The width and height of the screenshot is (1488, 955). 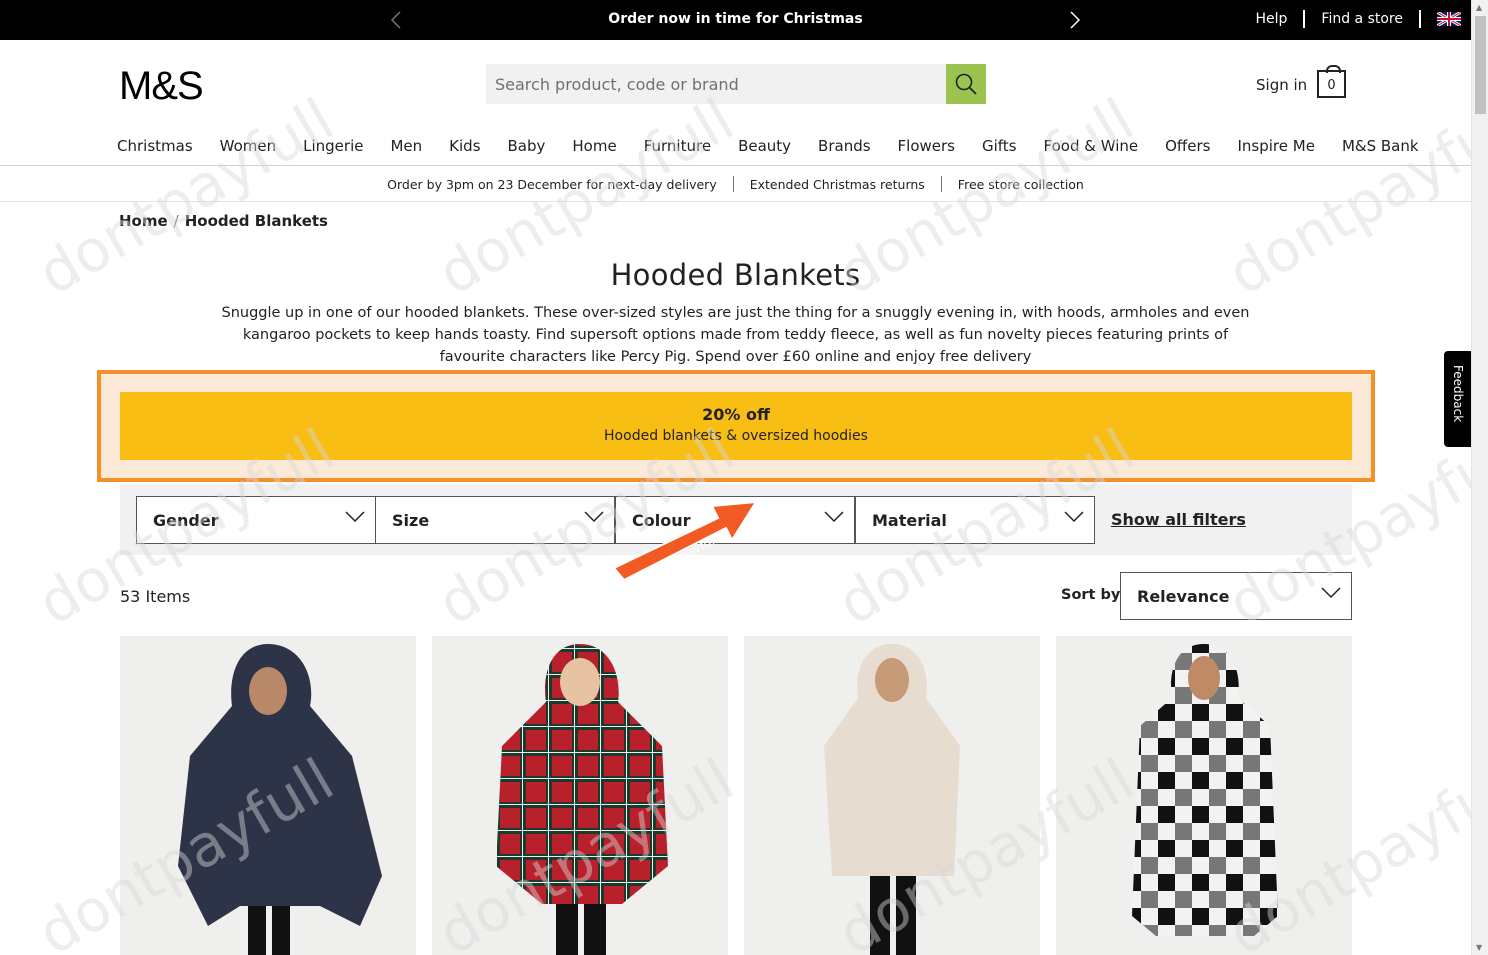 I want to click on feedback-tab: Feedback, so click(x=1457, y=399).